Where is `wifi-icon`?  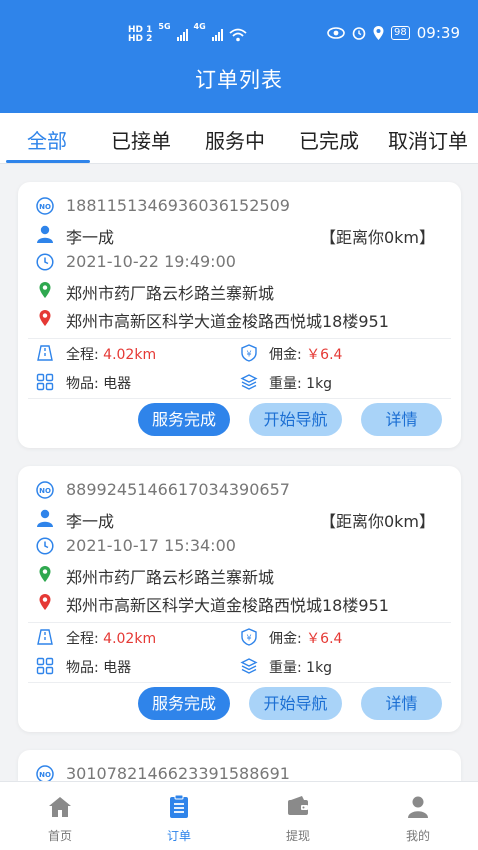 wifi-icon is located at coordinates (238, 35).